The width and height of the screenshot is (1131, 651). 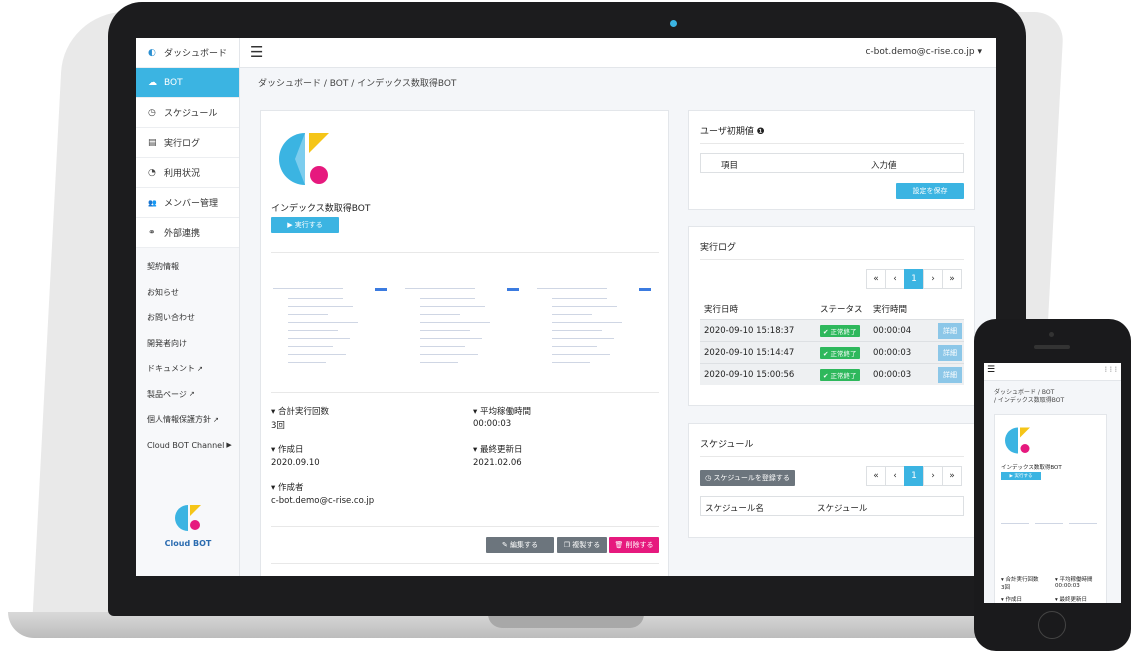 I want to click on sidebar-item-members: 👥 メンバー管理, so click(x=187, y=203).